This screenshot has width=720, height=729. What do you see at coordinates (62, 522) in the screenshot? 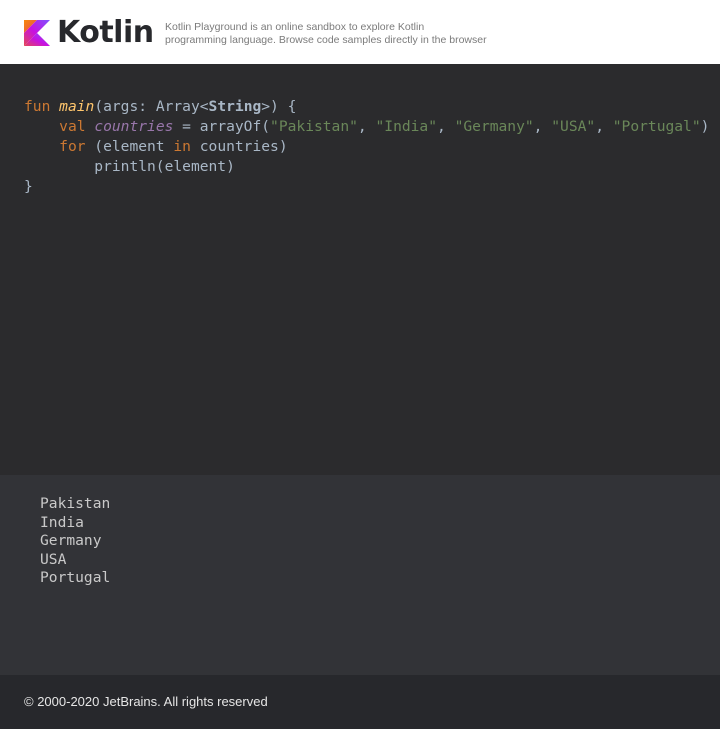
I see `output-line: India` at bounding box center [62, 522].